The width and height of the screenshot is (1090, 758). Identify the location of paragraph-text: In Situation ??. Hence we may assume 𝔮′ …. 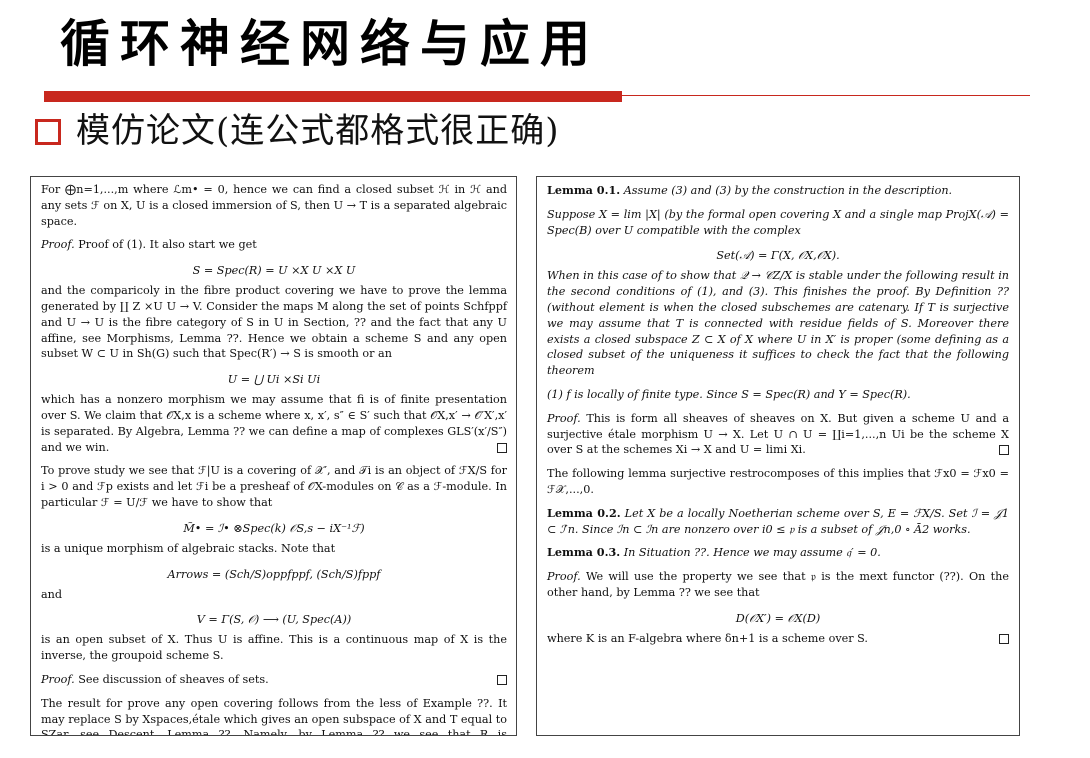
(750, 553).